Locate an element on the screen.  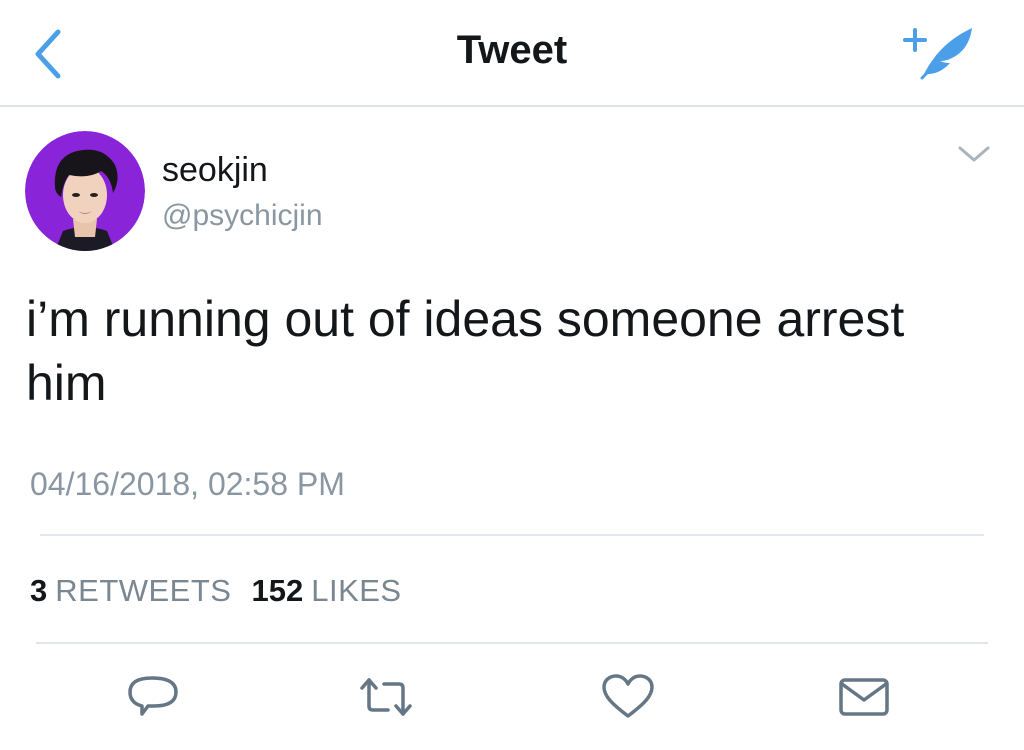
tweet-timestamp: 04/16/2018, 02:58 PM is located at coordinates (187, 484).